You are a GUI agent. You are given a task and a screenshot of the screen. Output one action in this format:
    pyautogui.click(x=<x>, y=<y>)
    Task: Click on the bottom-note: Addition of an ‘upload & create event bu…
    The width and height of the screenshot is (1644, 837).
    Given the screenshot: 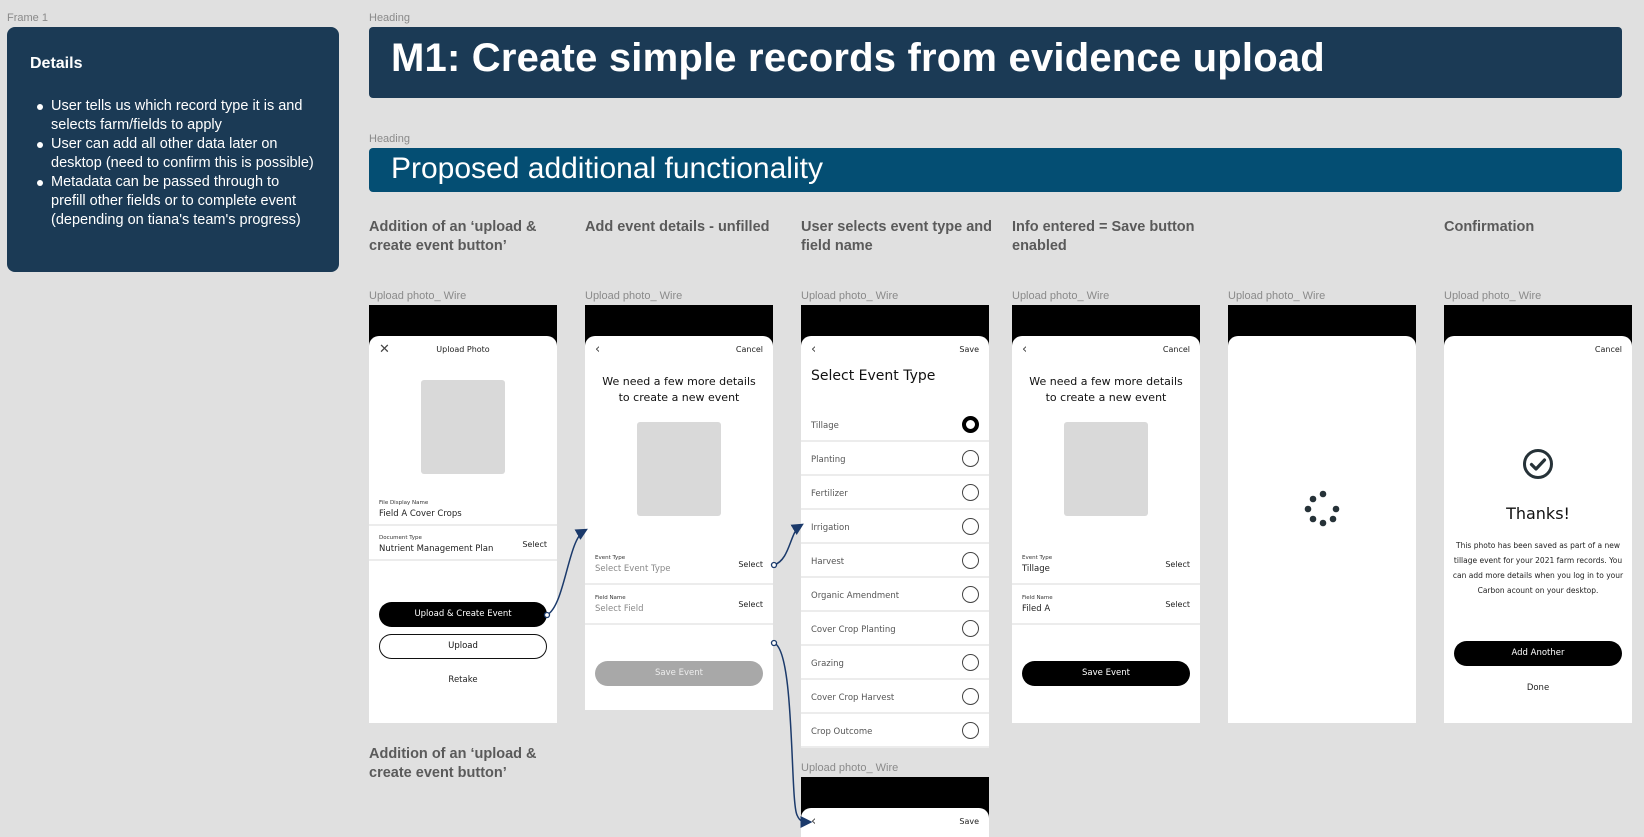 What is the action you would take?
    pyautogui.click(x=453, y=763)
    